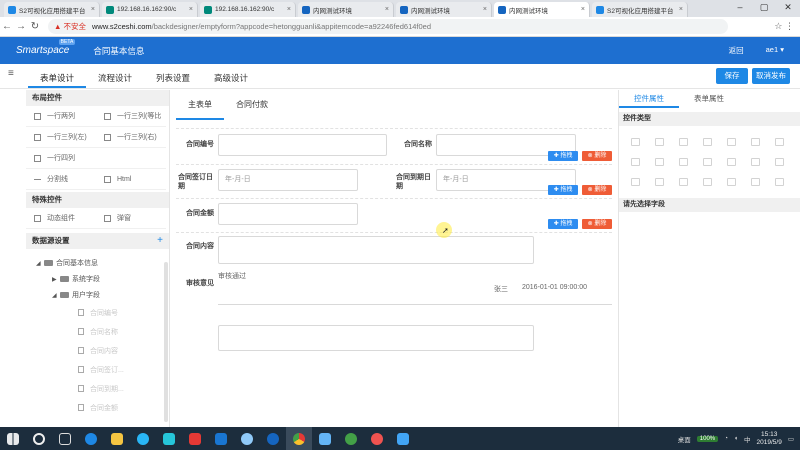  Describe the element at coordinates (788, 8) in the screenshot. I see `close-window-icon: ✕` at that location.